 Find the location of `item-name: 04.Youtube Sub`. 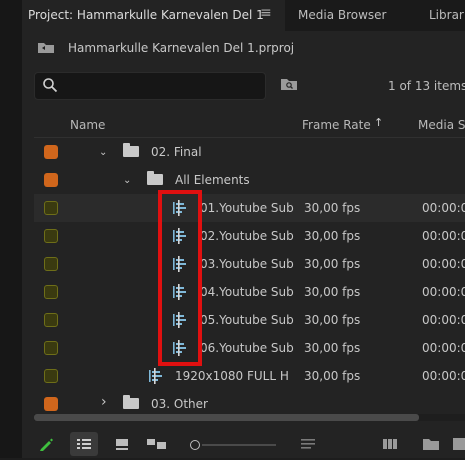

item-name: 04.Youtube Sub is located at coordinates (247, 292).